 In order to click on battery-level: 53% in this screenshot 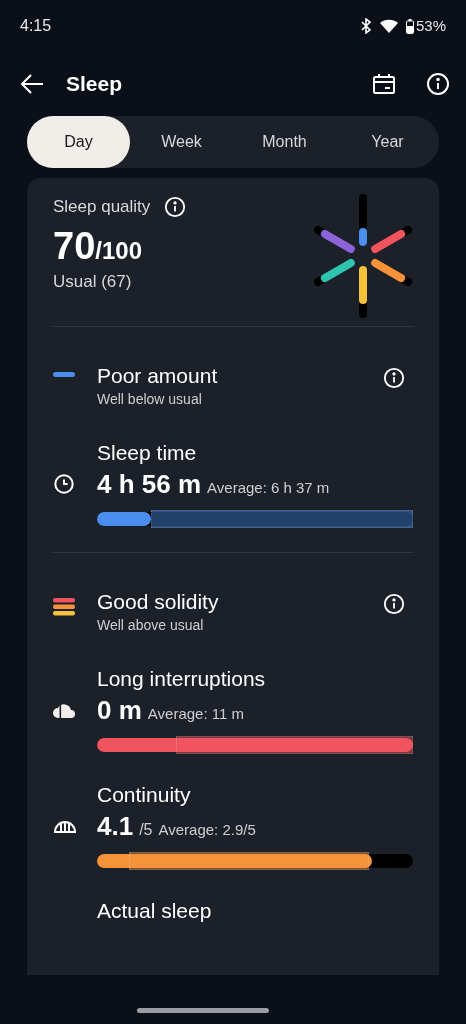, I will do `click(430, 25)`.